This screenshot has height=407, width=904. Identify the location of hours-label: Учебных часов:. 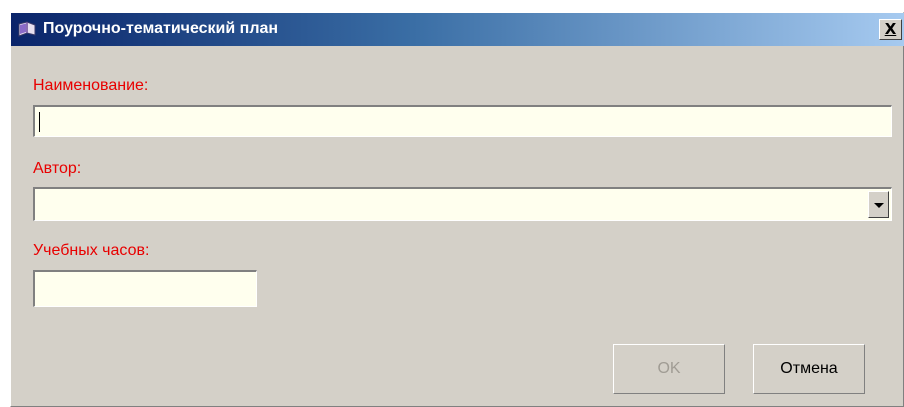
(91, 250).